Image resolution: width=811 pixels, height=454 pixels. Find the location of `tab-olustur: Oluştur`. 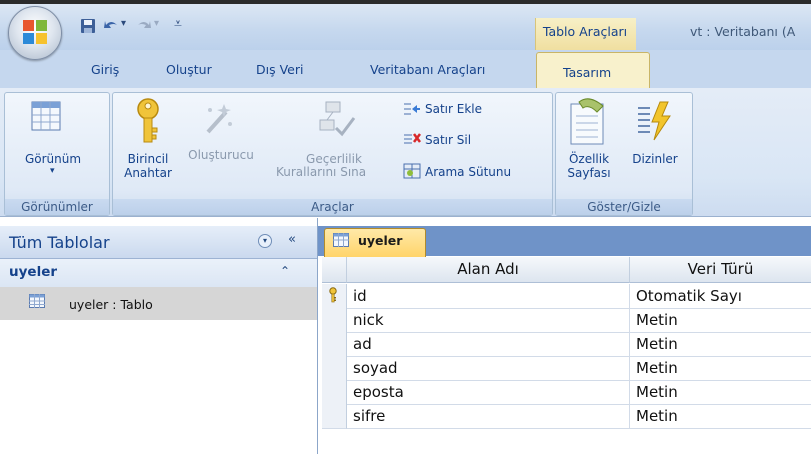

tab-olustur: Oluştur is located at coordinates (189, 69).